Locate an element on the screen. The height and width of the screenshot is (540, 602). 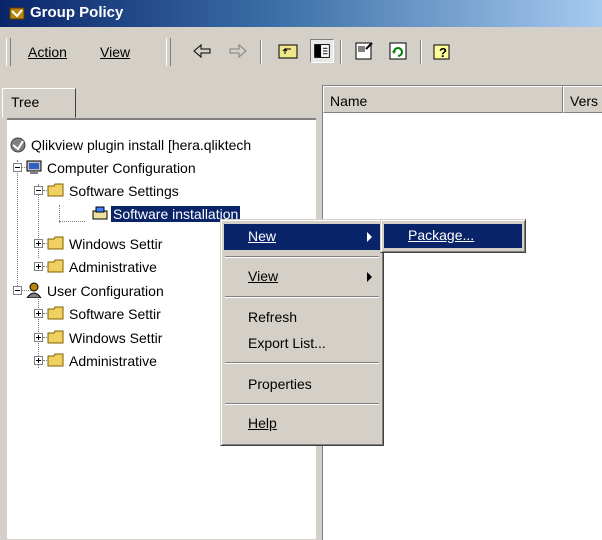
context-menu-properties: Properties is located at coordinates (302, 385).